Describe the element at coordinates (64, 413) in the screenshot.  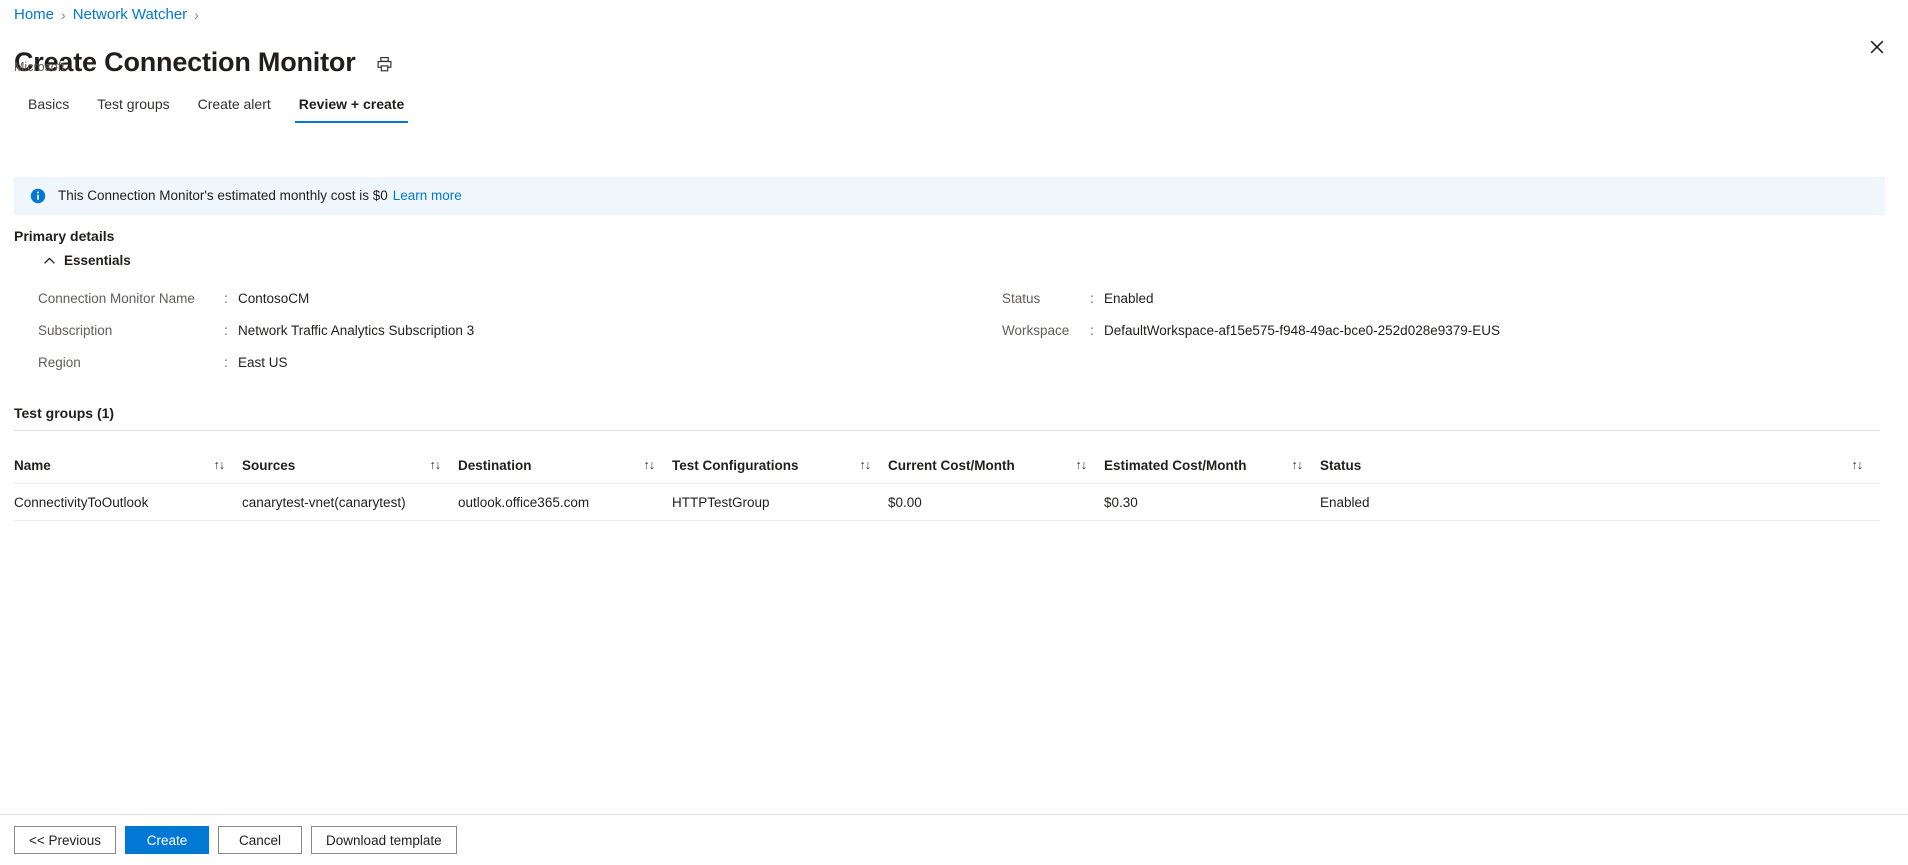
I see `test-groups-heading: Test groups (1)` at that location.